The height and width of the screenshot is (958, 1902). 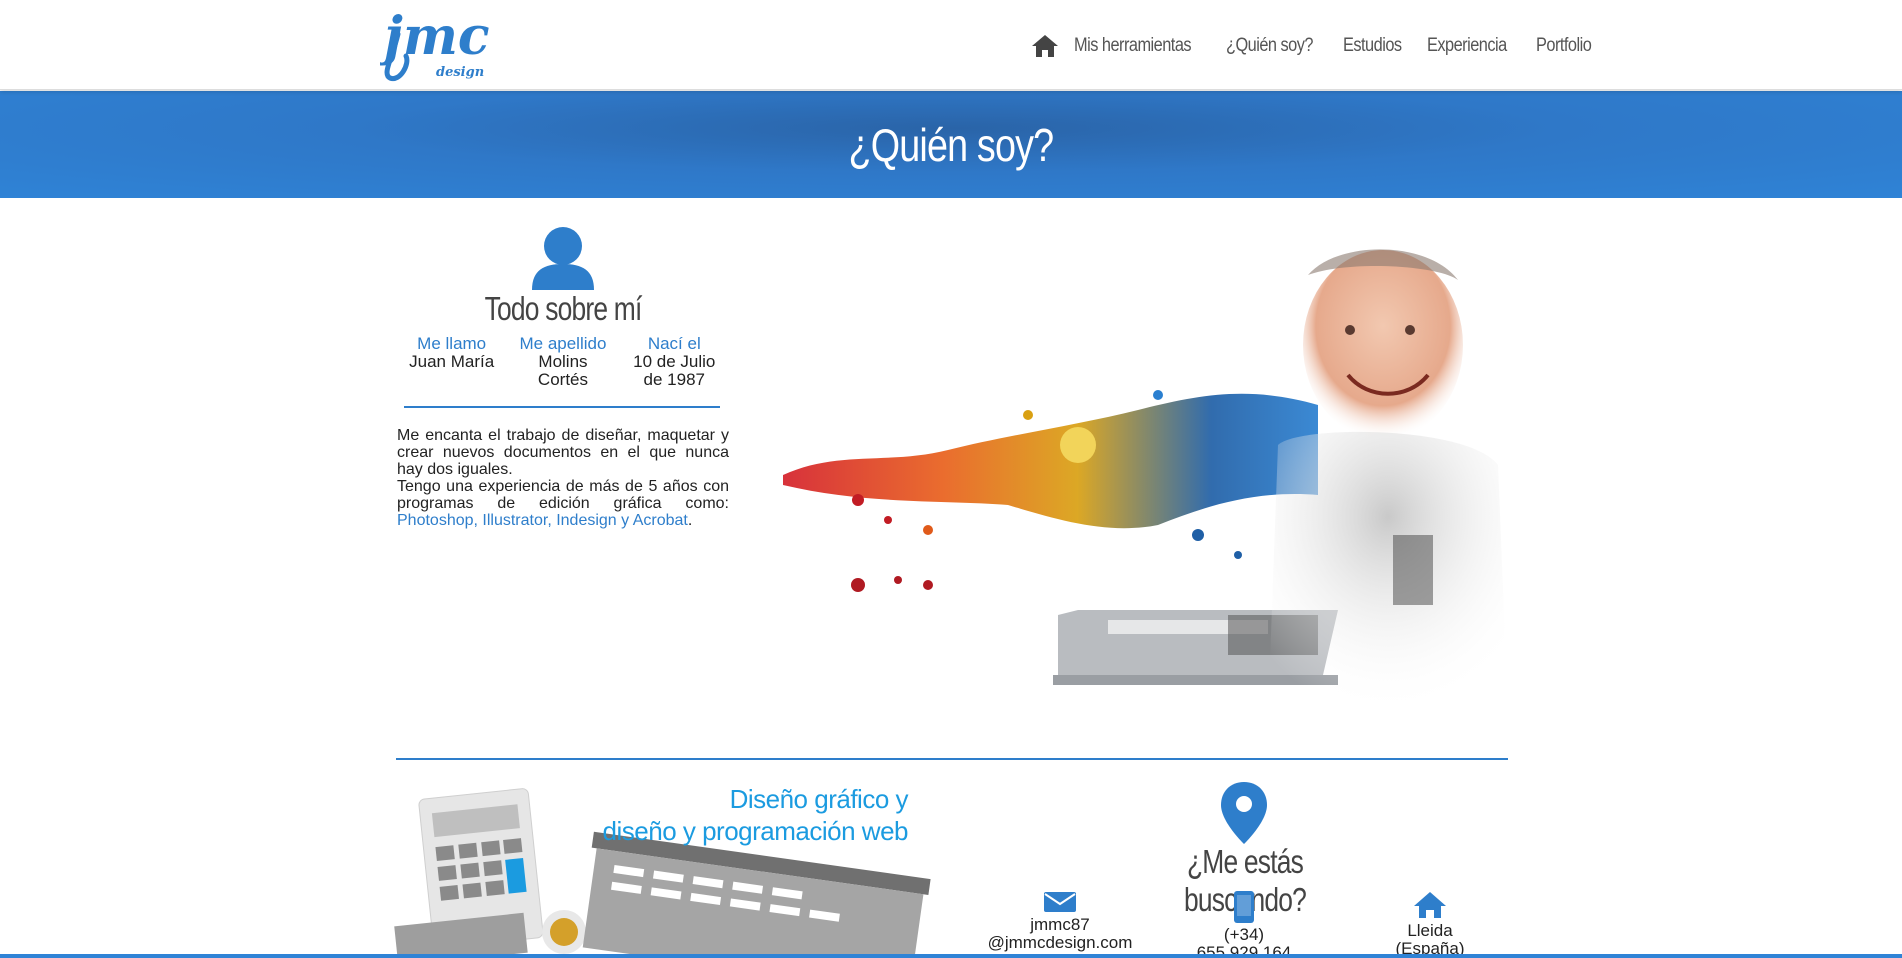 What do you see at coordinates (563, 258) in the screenshot?
I see `person-icon` at bounding box center [563, 258].